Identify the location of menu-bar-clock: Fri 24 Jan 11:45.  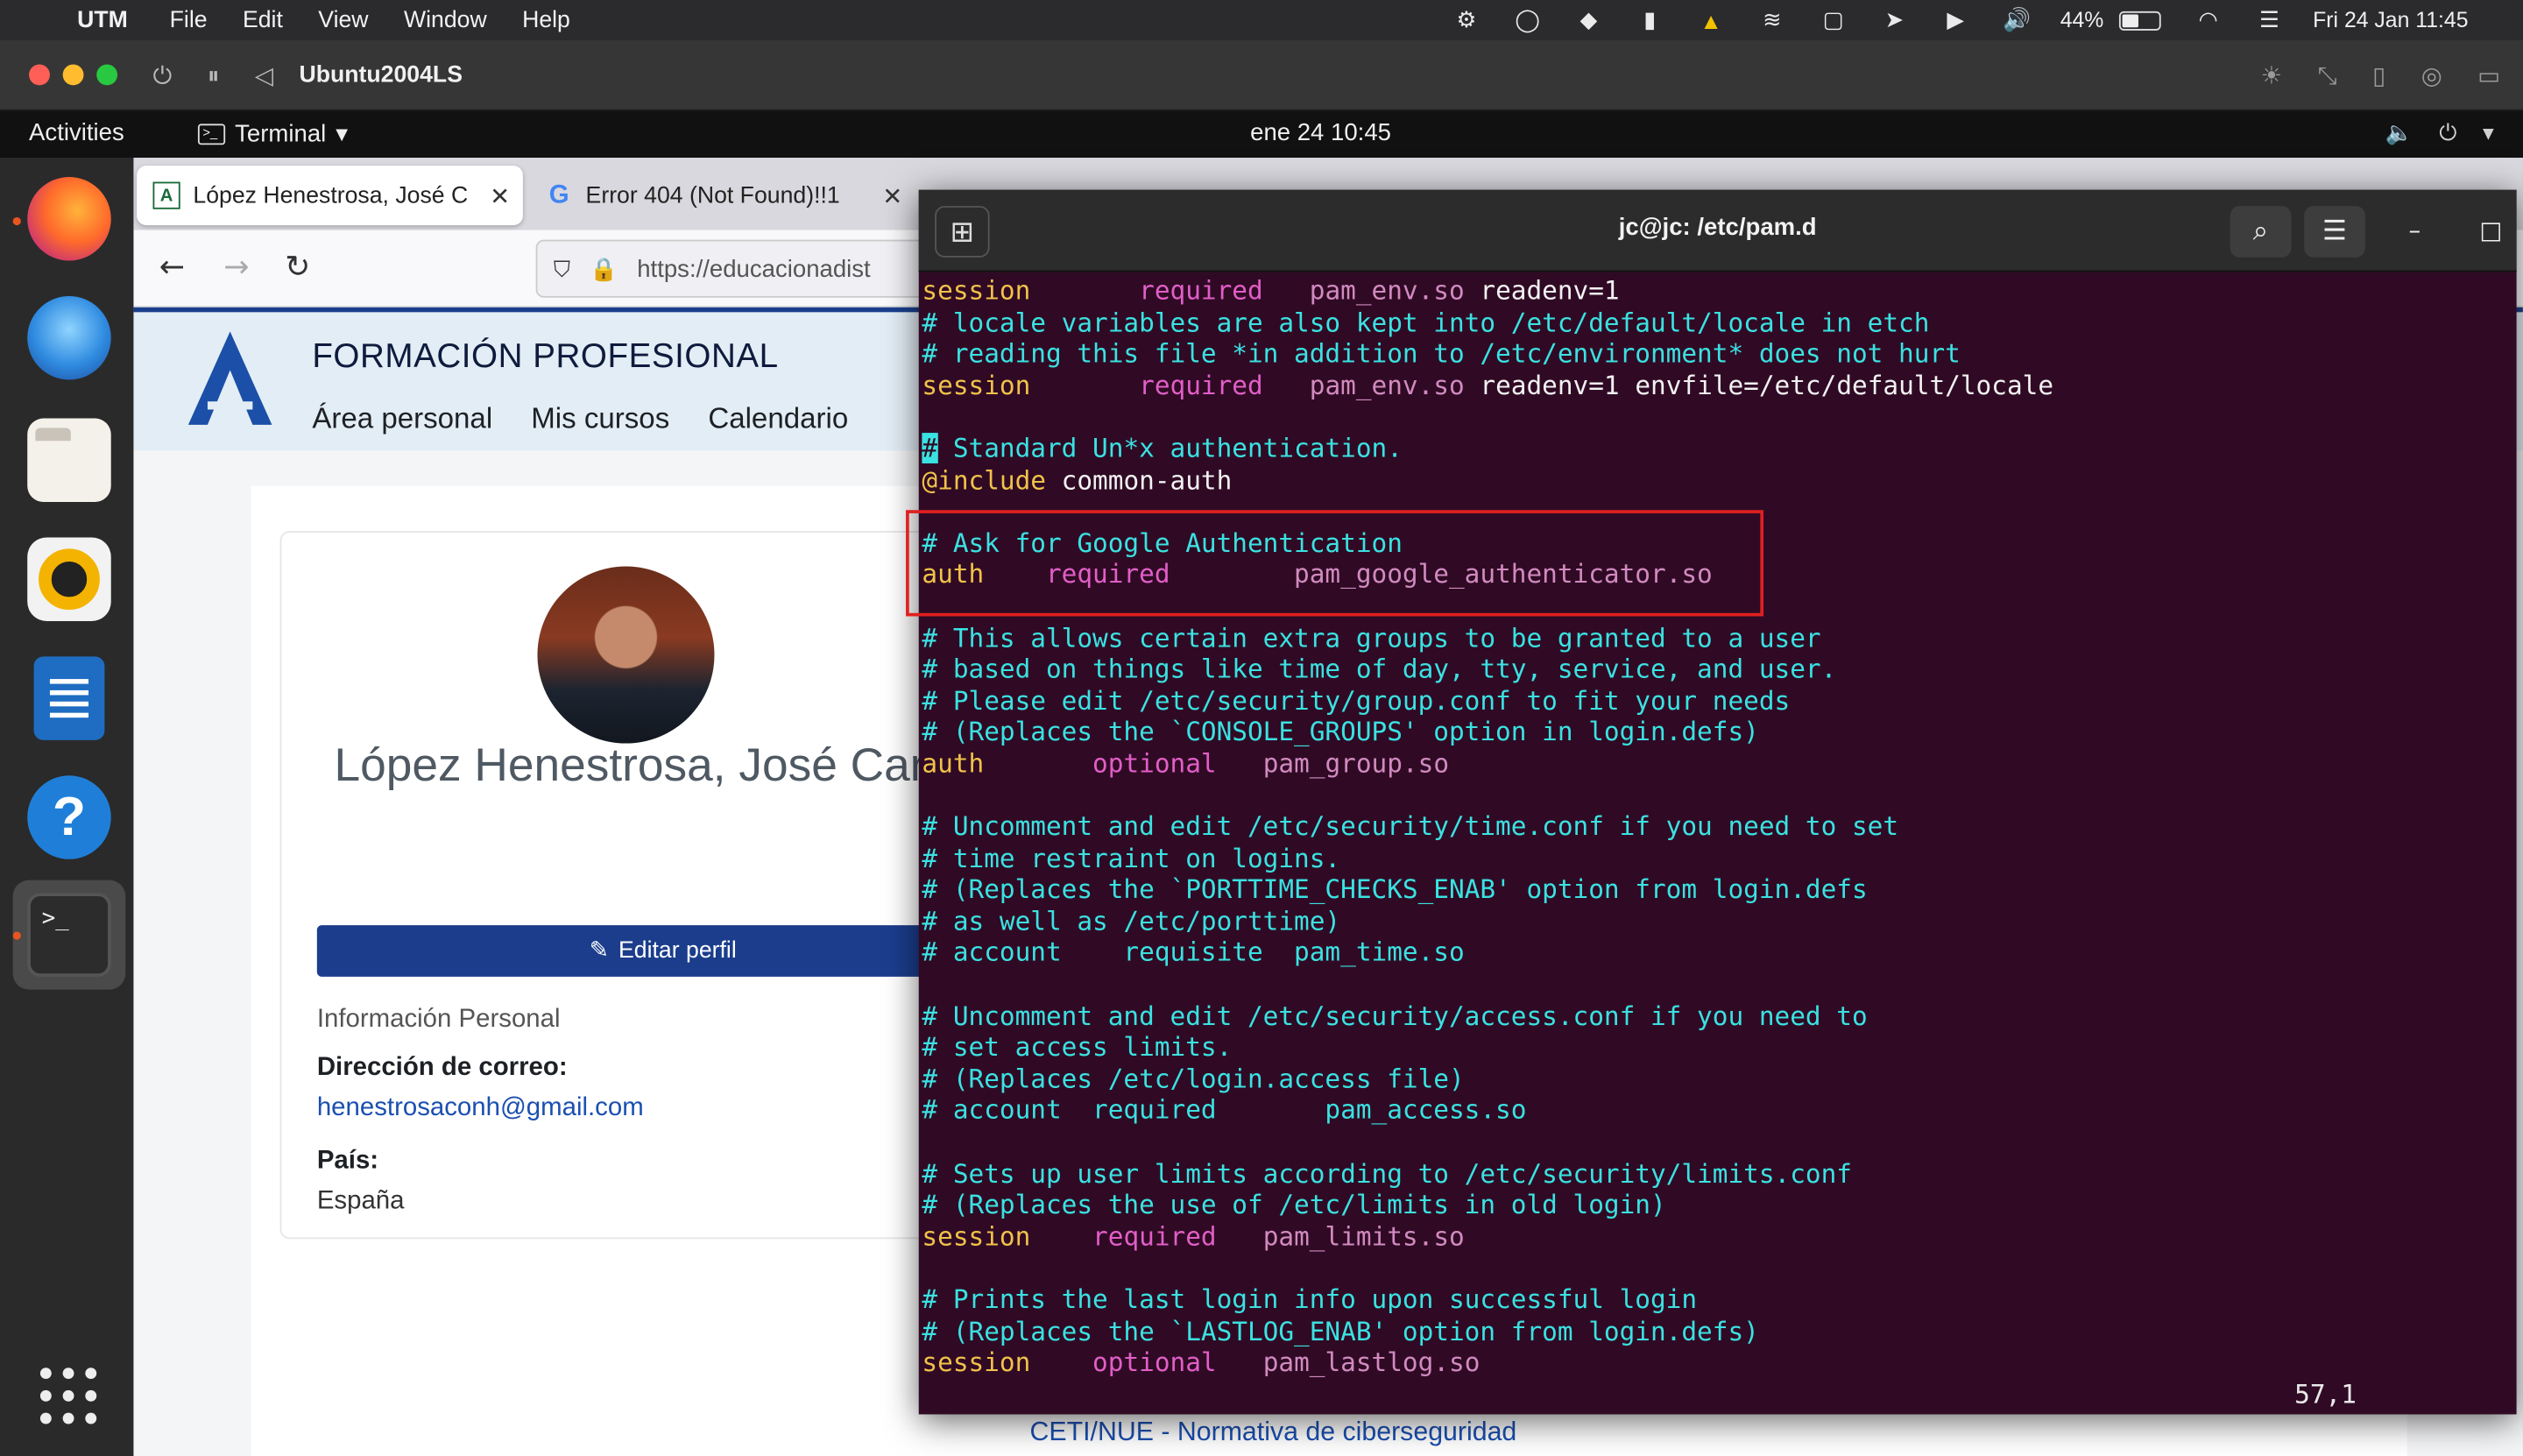
(2390, 20).